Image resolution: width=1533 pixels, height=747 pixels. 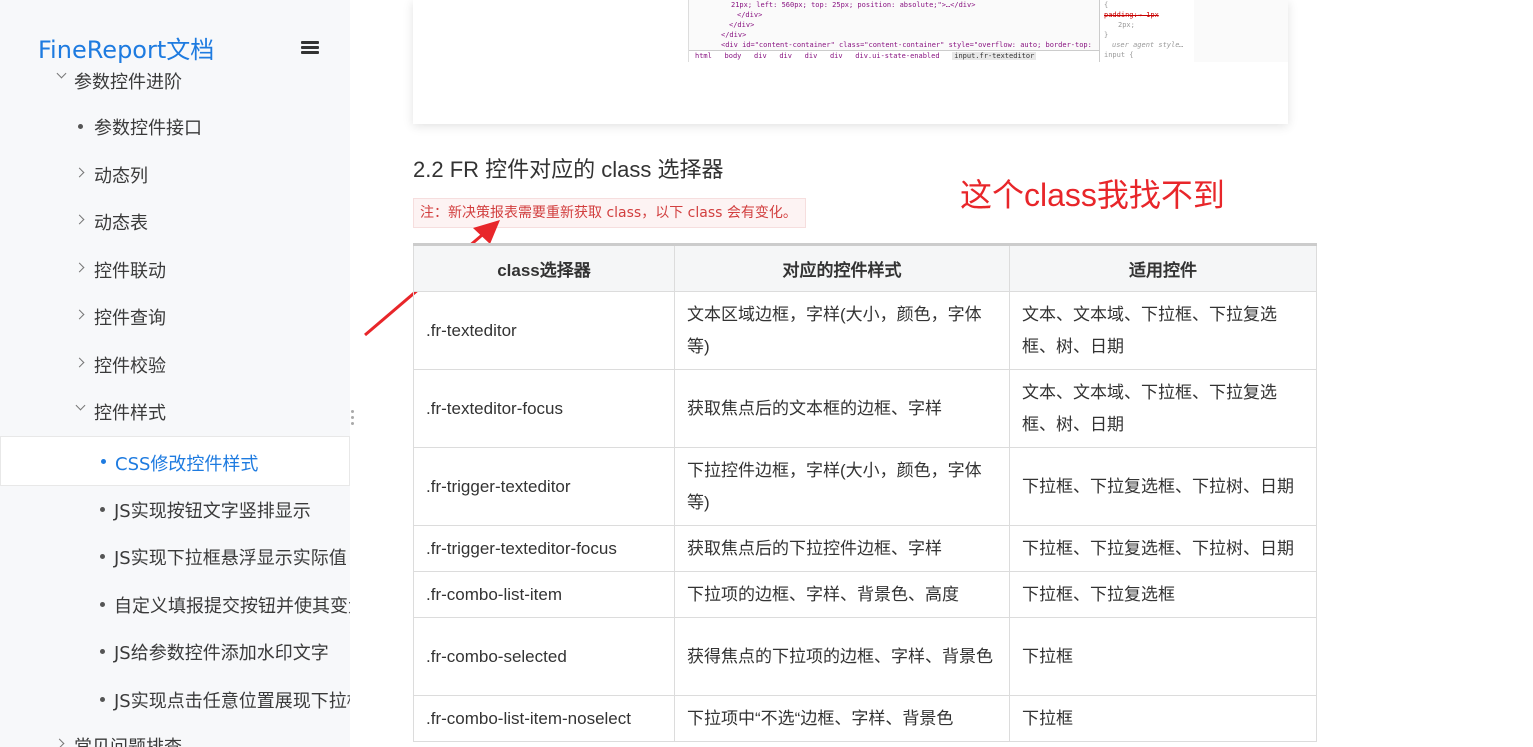 What do you see at coordinates (842, 718) in the screenshot?
I see `table-cell: 下拉项中“不选“边框、字样、背景色` at bounding box center [842, 718].